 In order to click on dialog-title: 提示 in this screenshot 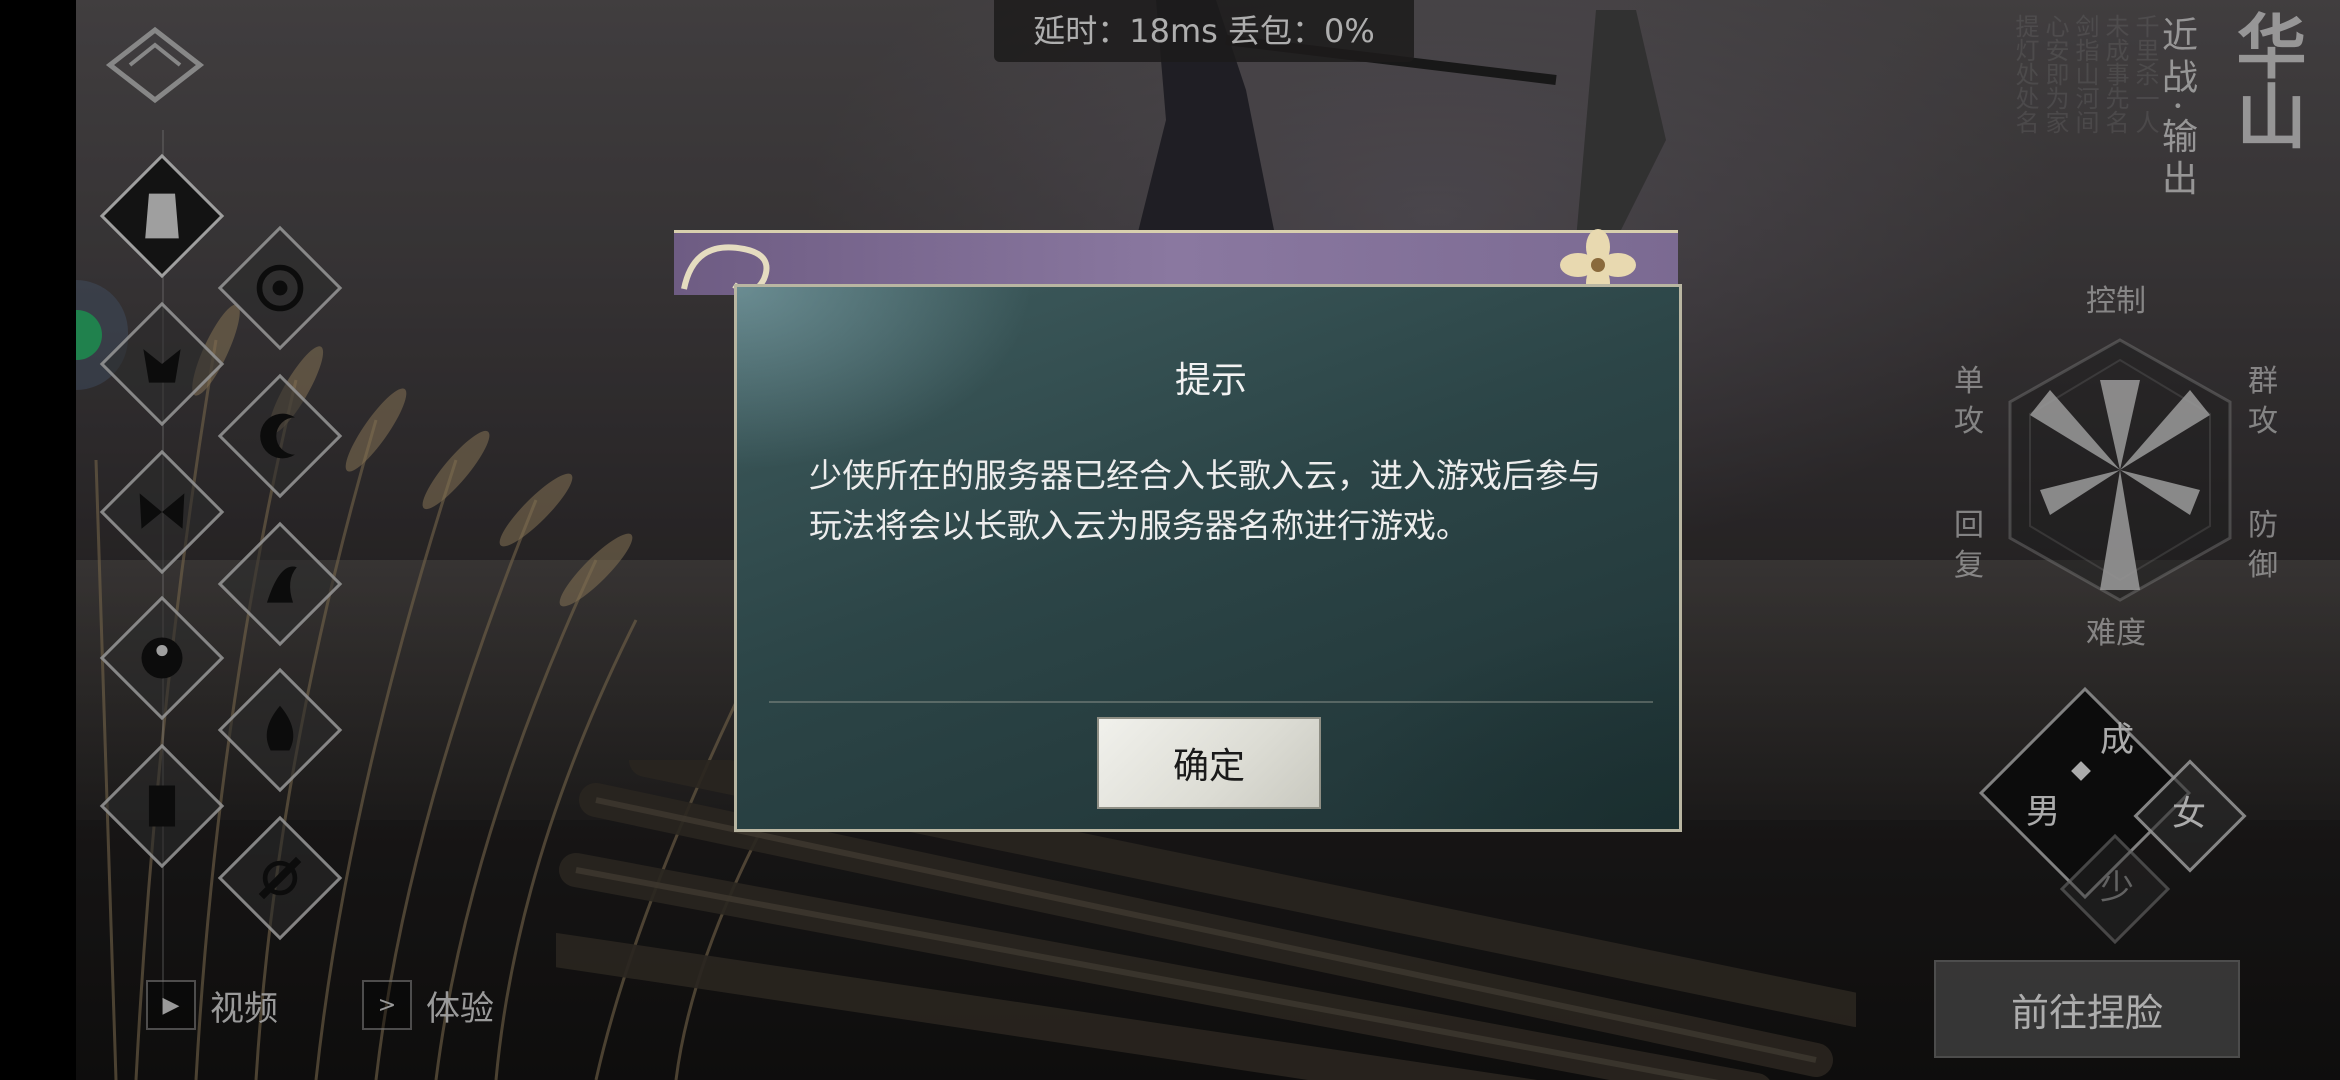, I will do `click(1210, 380)`.